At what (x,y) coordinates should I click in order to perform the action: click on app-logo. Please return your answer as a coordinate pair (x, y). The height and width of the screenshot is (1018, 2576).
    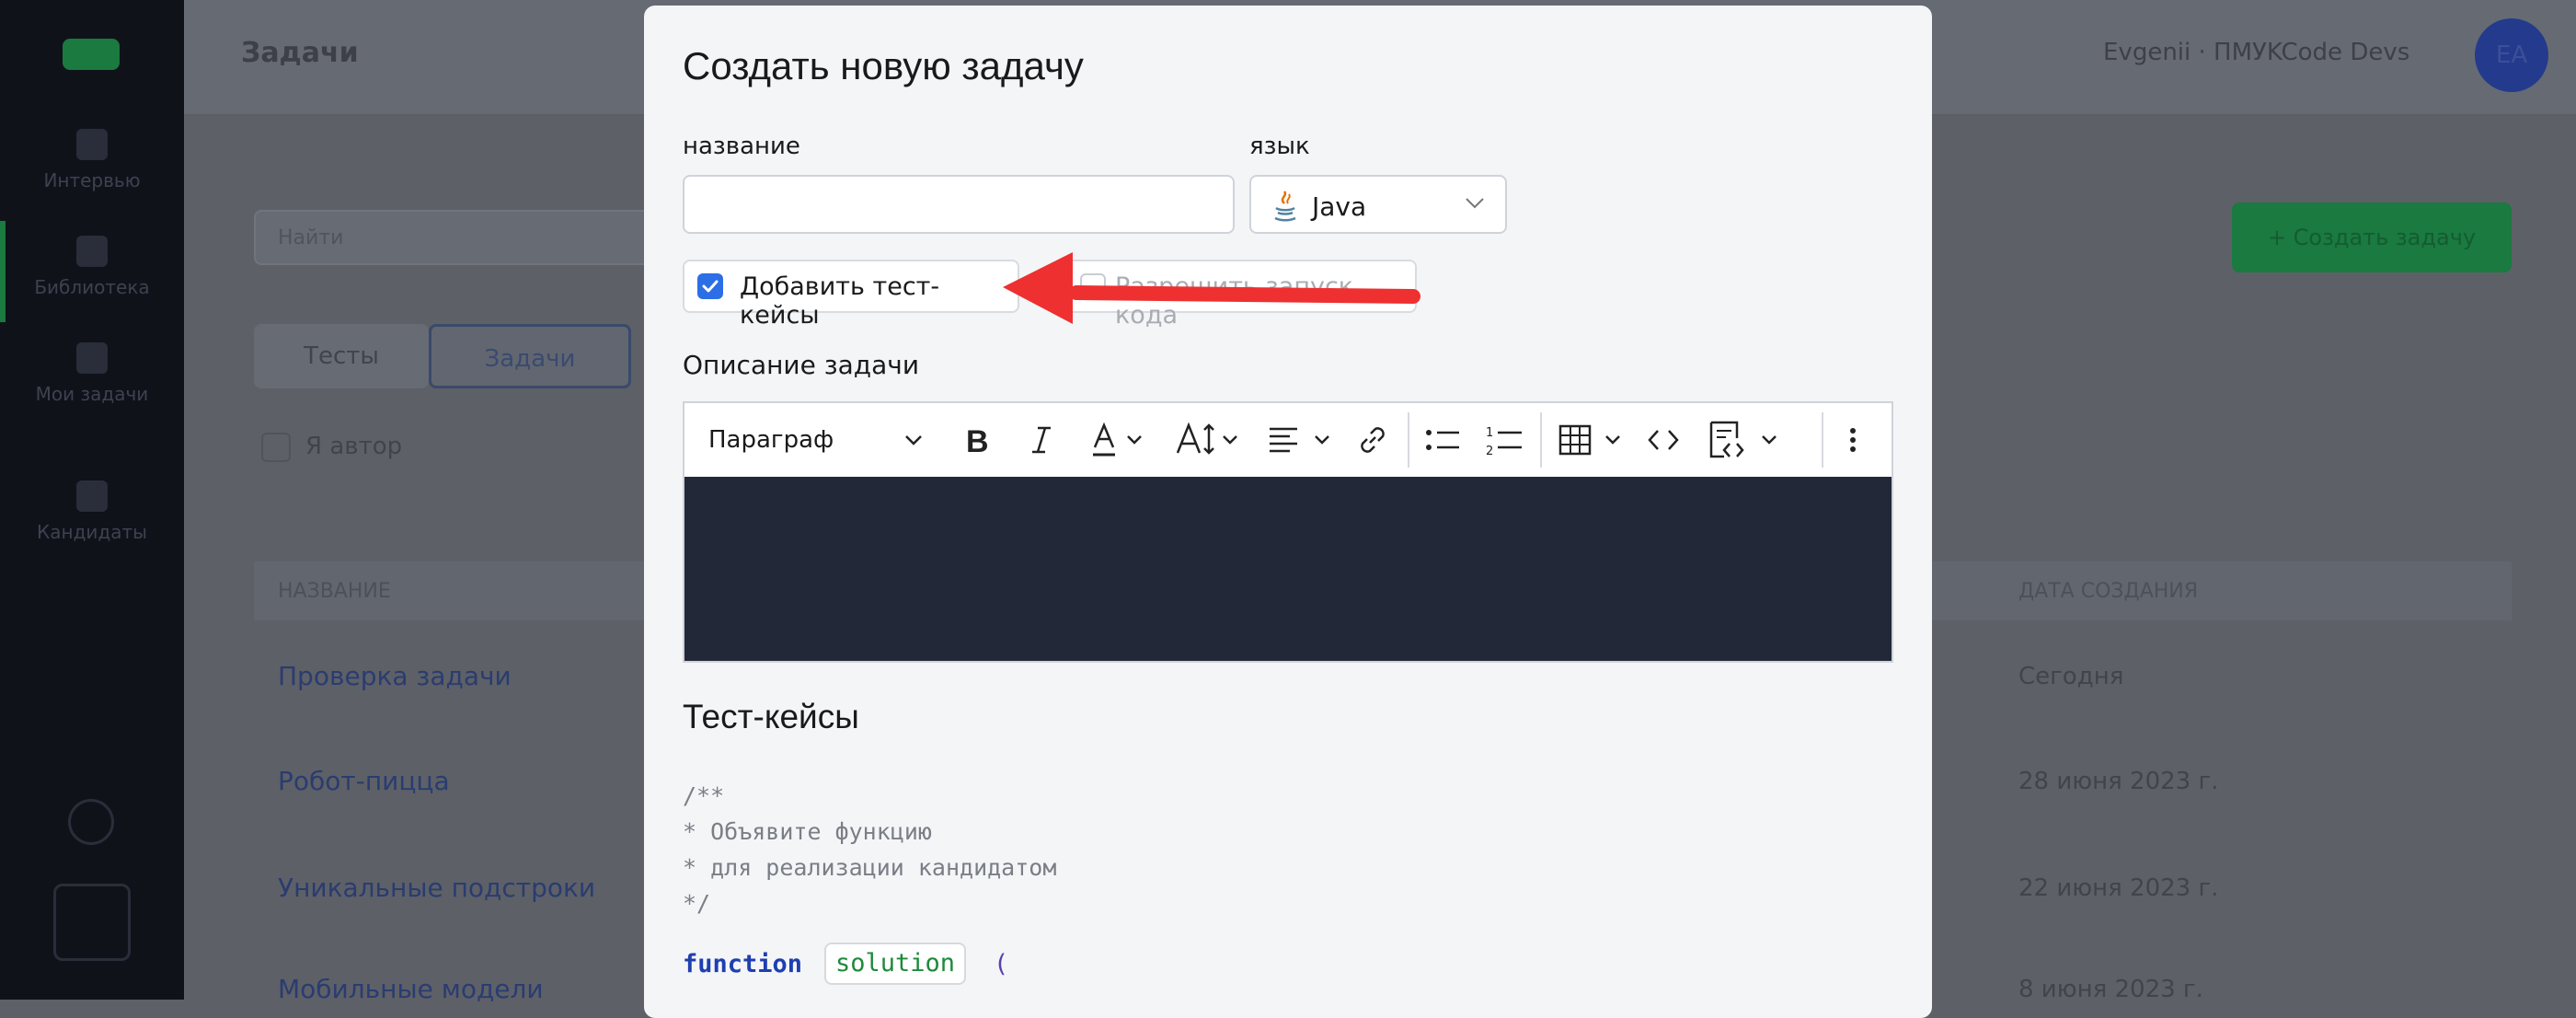
    Looking at the image, I should click on (91, 54).